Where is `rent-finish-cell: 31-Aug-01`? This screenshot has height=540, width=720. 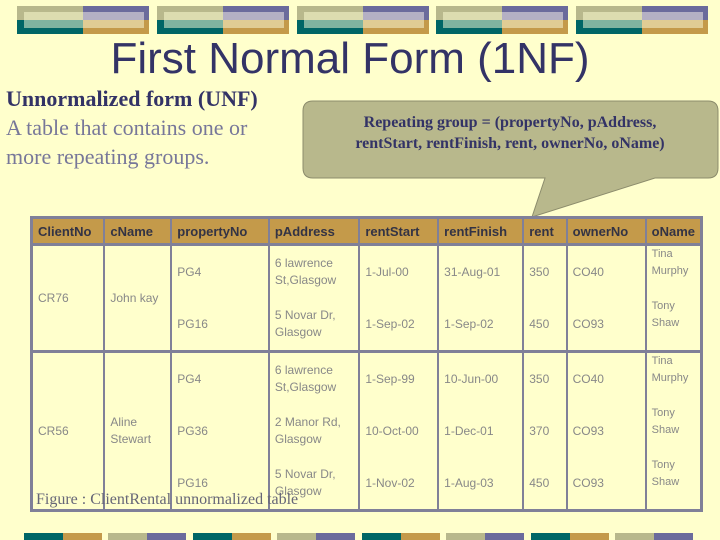 rent-finish-cell: 31-Aug-01 is located at coordinates (481, 270).